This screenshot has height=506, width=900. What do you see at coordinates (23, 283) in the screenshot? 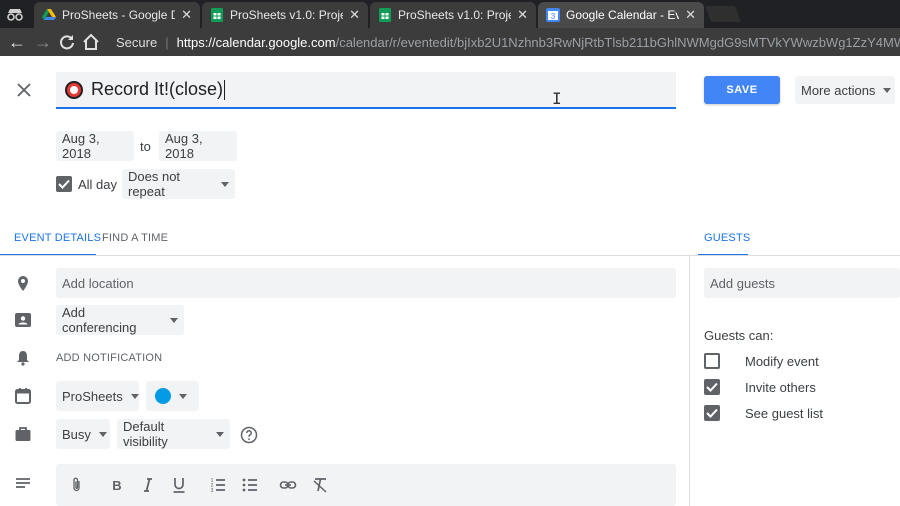
I see `location-pin-icon` at bounding box center [23, 283].